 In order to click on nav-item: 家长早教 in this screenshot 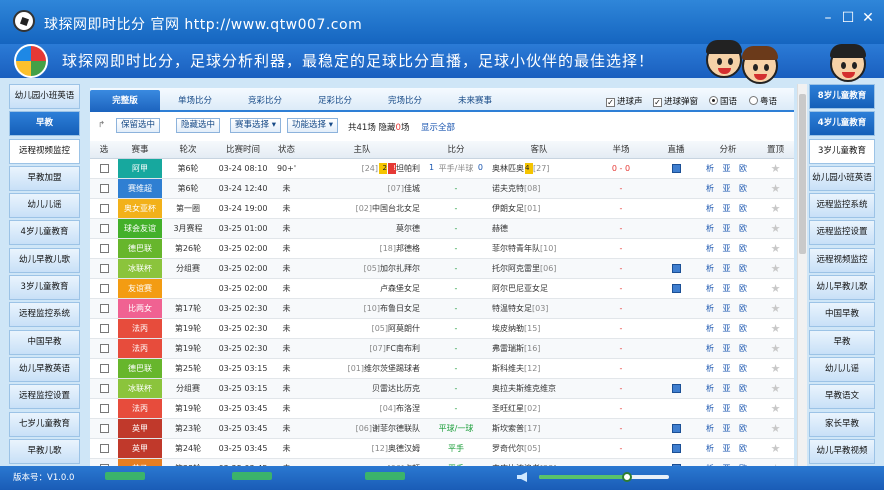, I will do `click(842, 424)`.